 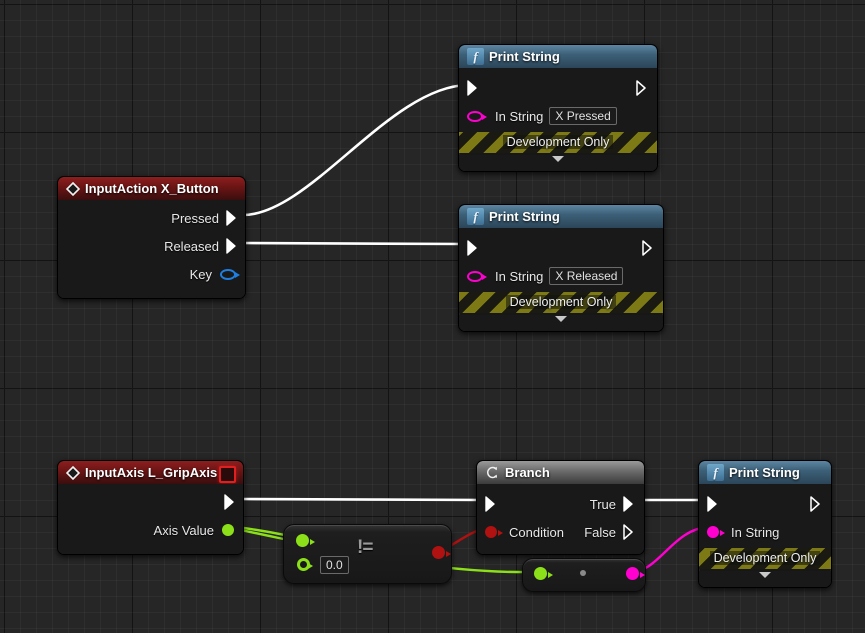 What do you see at coordinates (635, 573) in the screenshot?
I see `string-out-pin` at bounding box center [635, 573].